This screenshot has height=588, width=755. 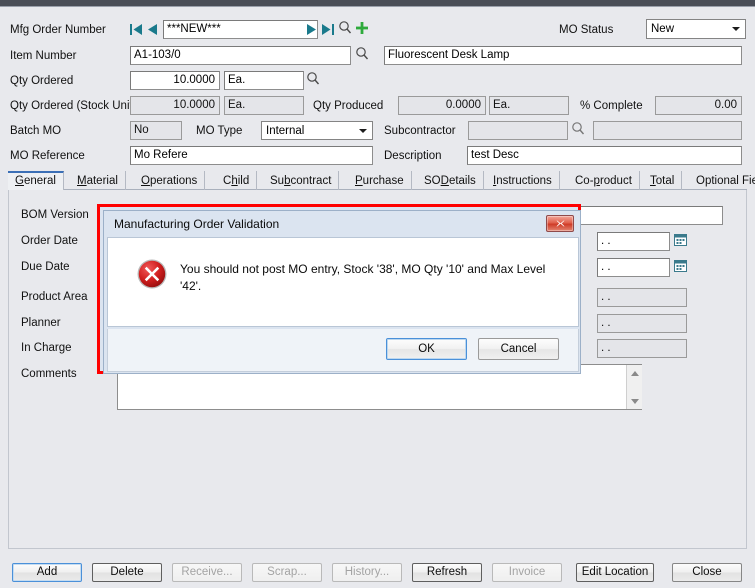 I want to click on error-icon, so click(x=152, y=274).